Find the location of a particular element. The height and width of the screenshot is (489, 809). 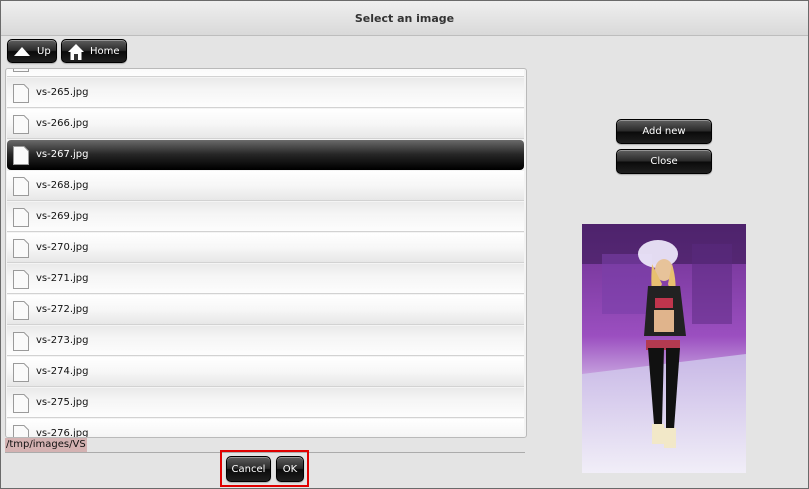

list-item: vs-273.jpg is located at coordinates (265, 341).